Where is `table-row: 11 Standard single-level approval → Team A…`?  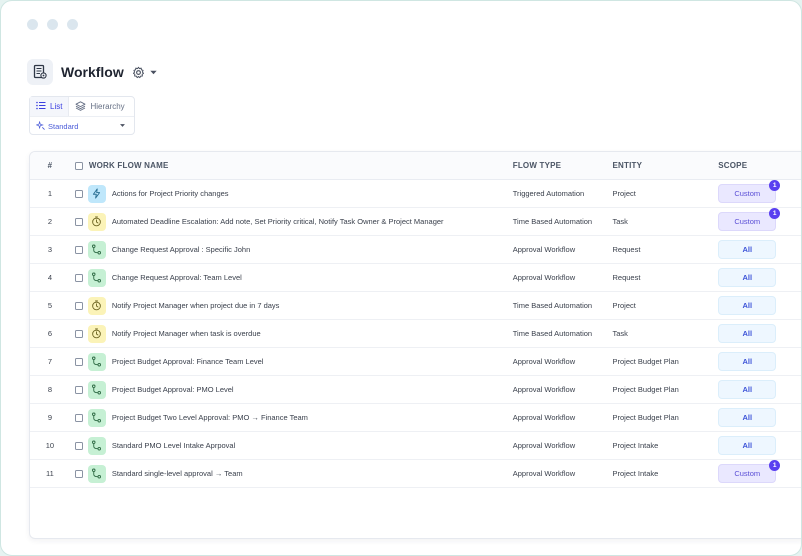 table-row: 11 Standard single-level approval → Team A… is located at coordinates (415, 474).